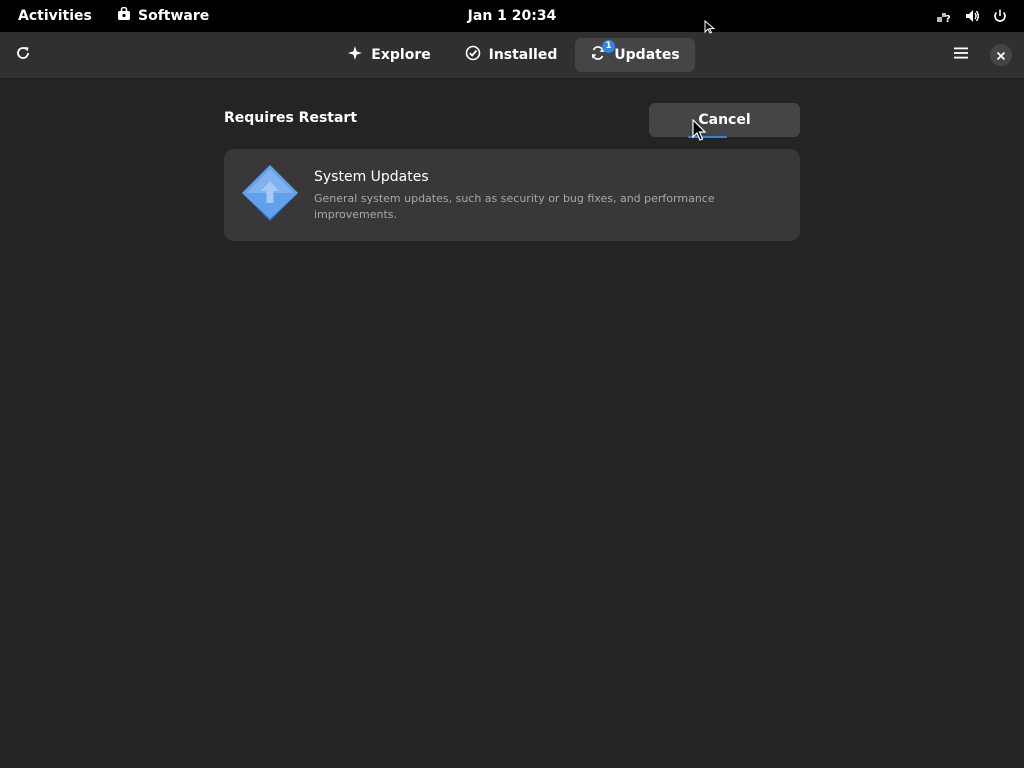 The height and width of the screenshot is (768, 1024). I want to click on tab-label: Explore, so click(401, 55).